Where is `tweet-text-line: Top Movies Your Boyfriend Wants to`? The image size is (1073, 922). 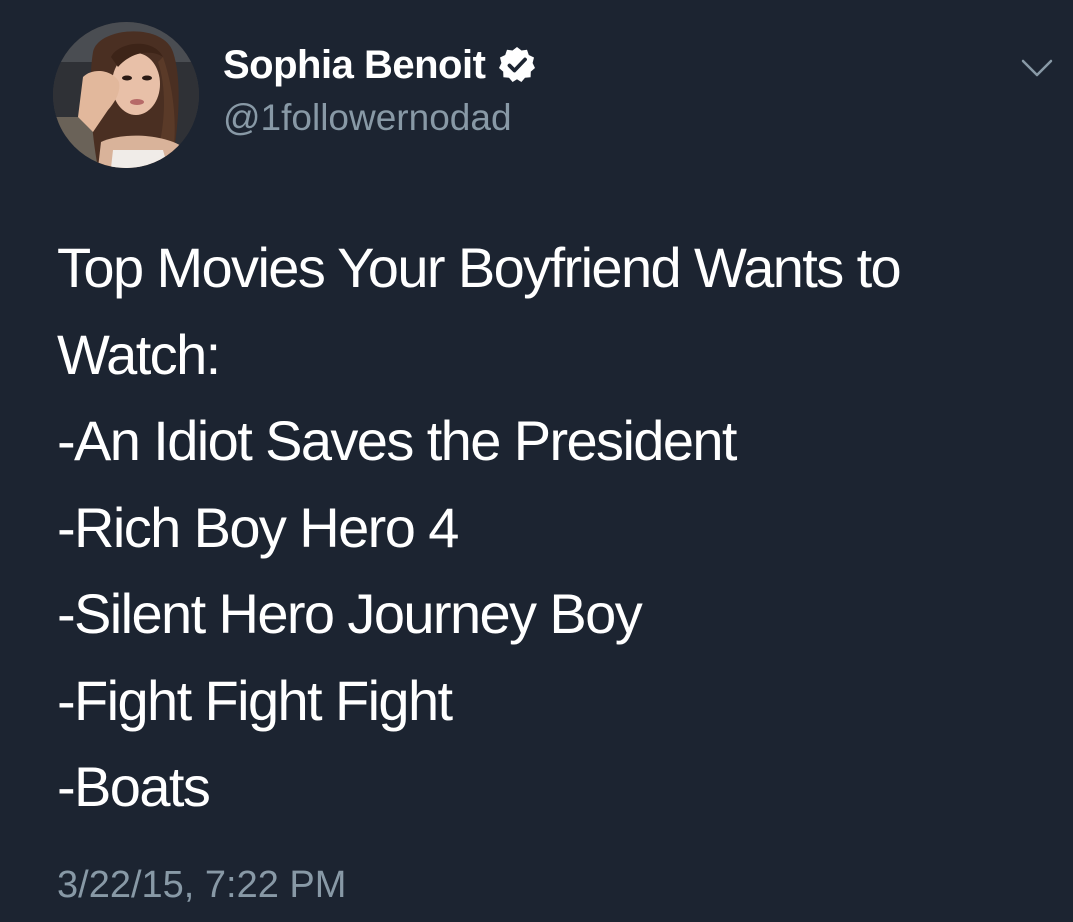
tweet-text-line: Top Movies Your Boyfriend Wants to is located at coordinates (479, 267).